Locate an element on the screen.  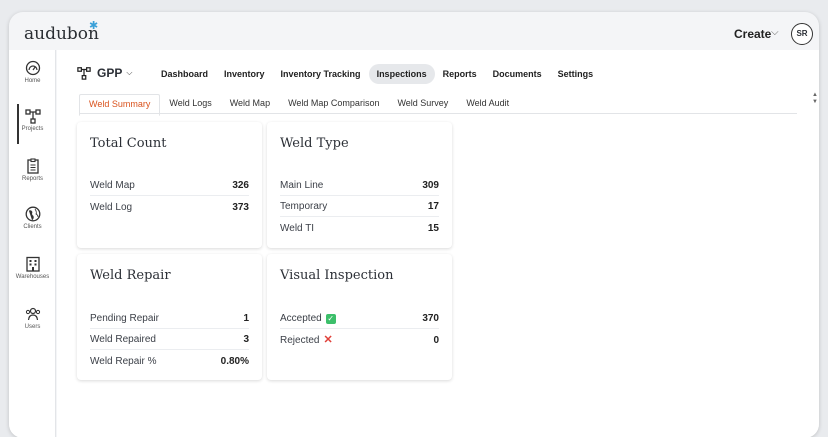
stat-value: 0 is located at coordinates (436, 340).